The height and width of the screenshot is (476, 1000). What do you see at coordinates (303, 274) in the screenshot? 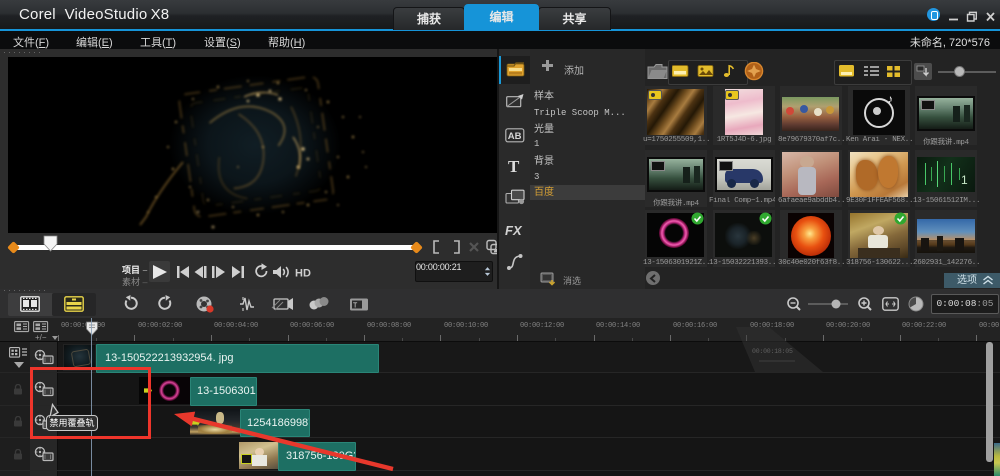
I see `svg-text: HD` at bounding box center [303, 274].